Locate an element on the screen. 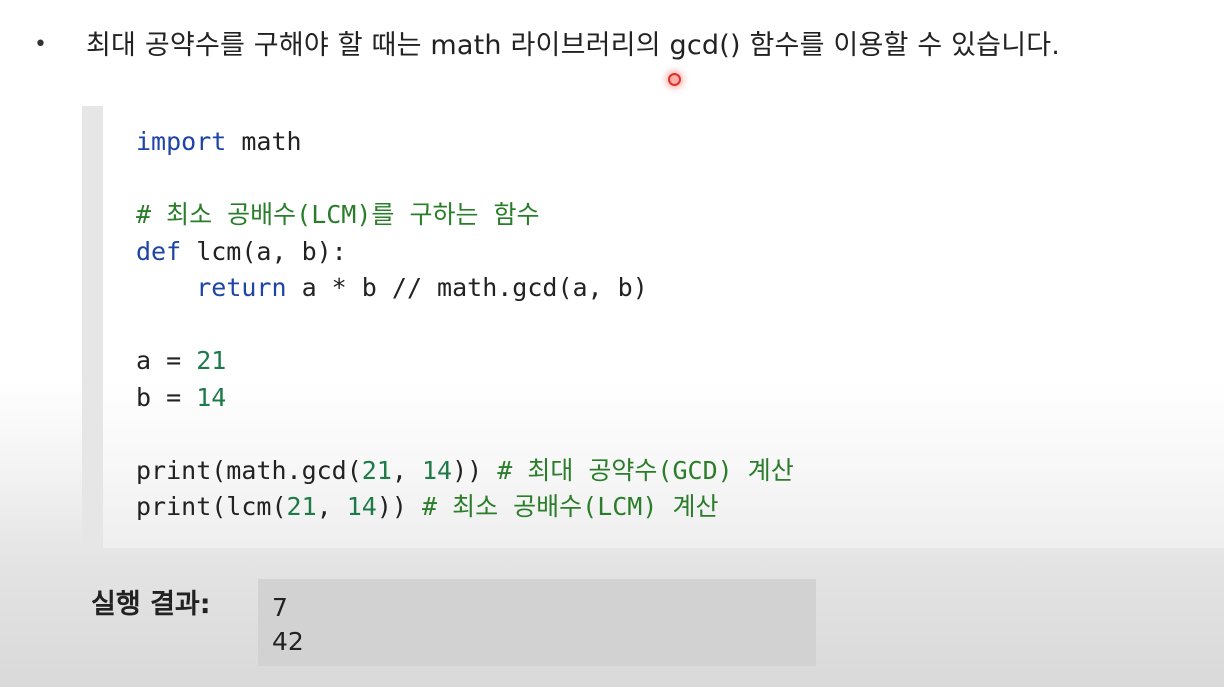  code-line: print(lcm(21, 14)) # 최소 공배수(LCM) 계산 is located at coordinates (465, 507).